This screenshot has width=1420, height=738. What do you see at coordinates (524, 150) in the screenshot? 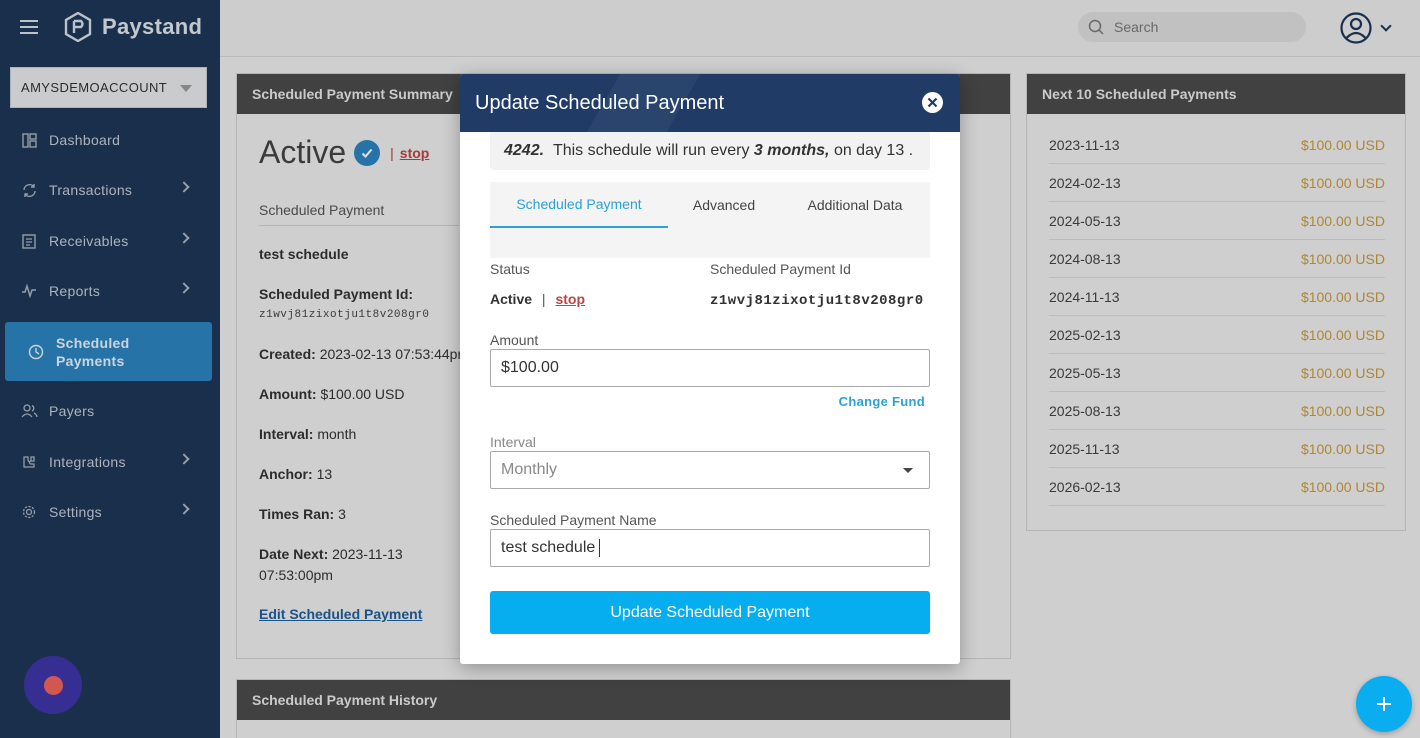
I see `info-lead: 4242.` at bounding box center [524, 150].